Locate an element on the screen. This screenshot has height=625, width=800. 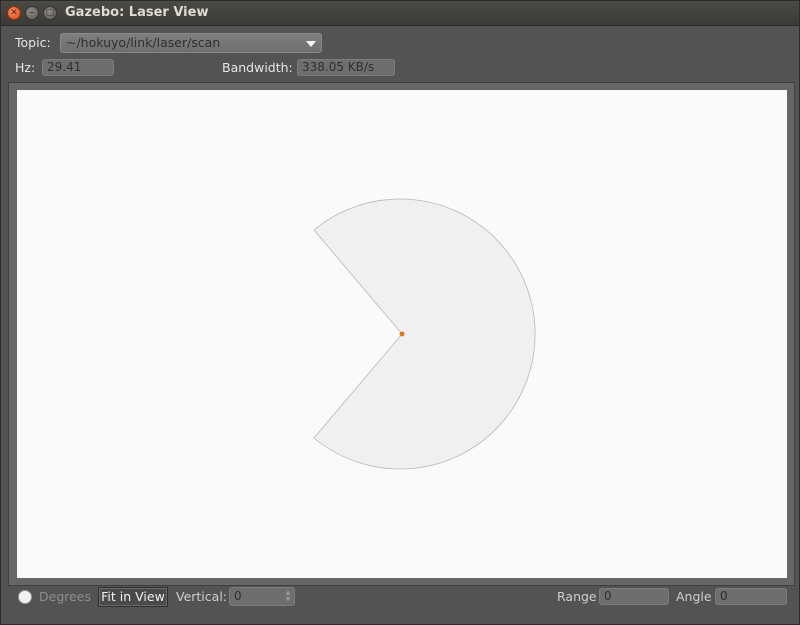
topic-dropdown-value: ~/hokuyo/link/laser/scan is located at coordinates (143, 42).